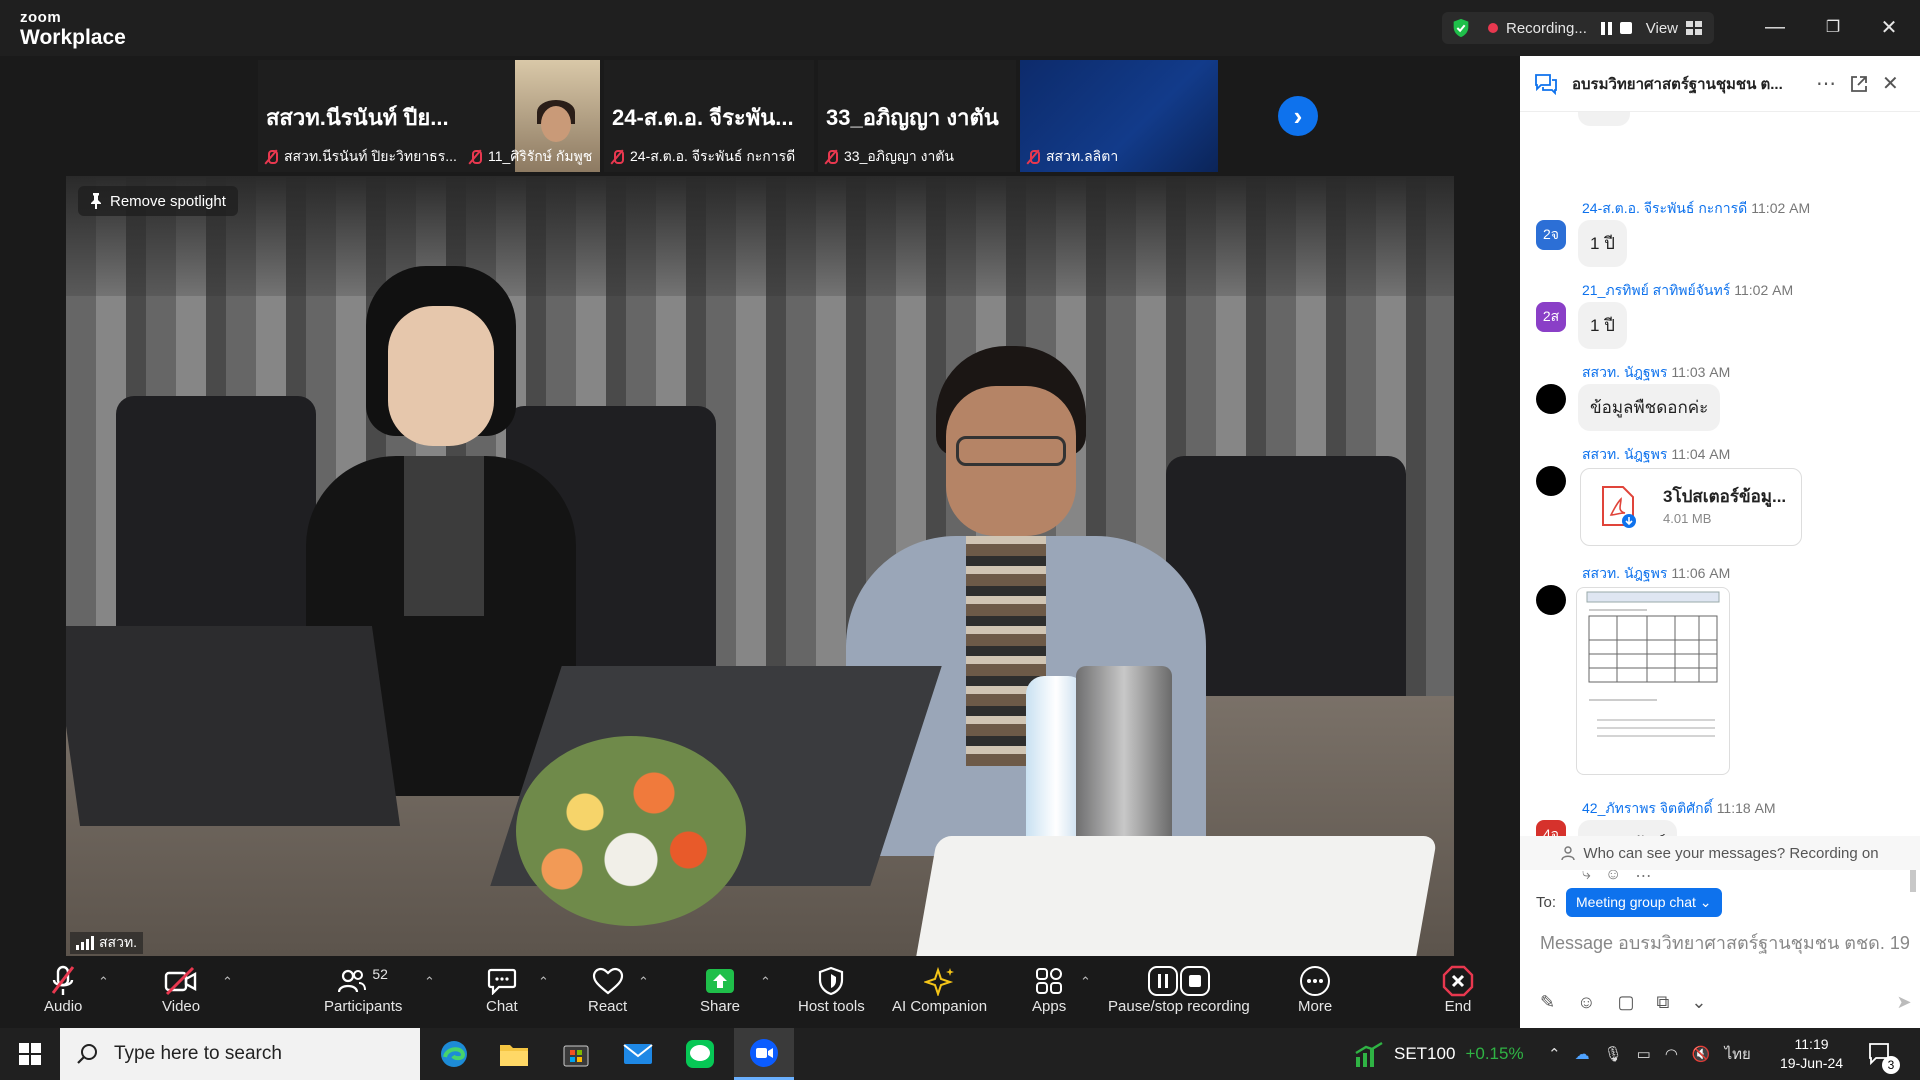 The width and height of the screenshot is (1920, 1080). What do you see at coordinates (1582, 1054) in the screenshot?
I see `onedrive-cloud-icon: ☁` at bounding box center [1582, 1054].